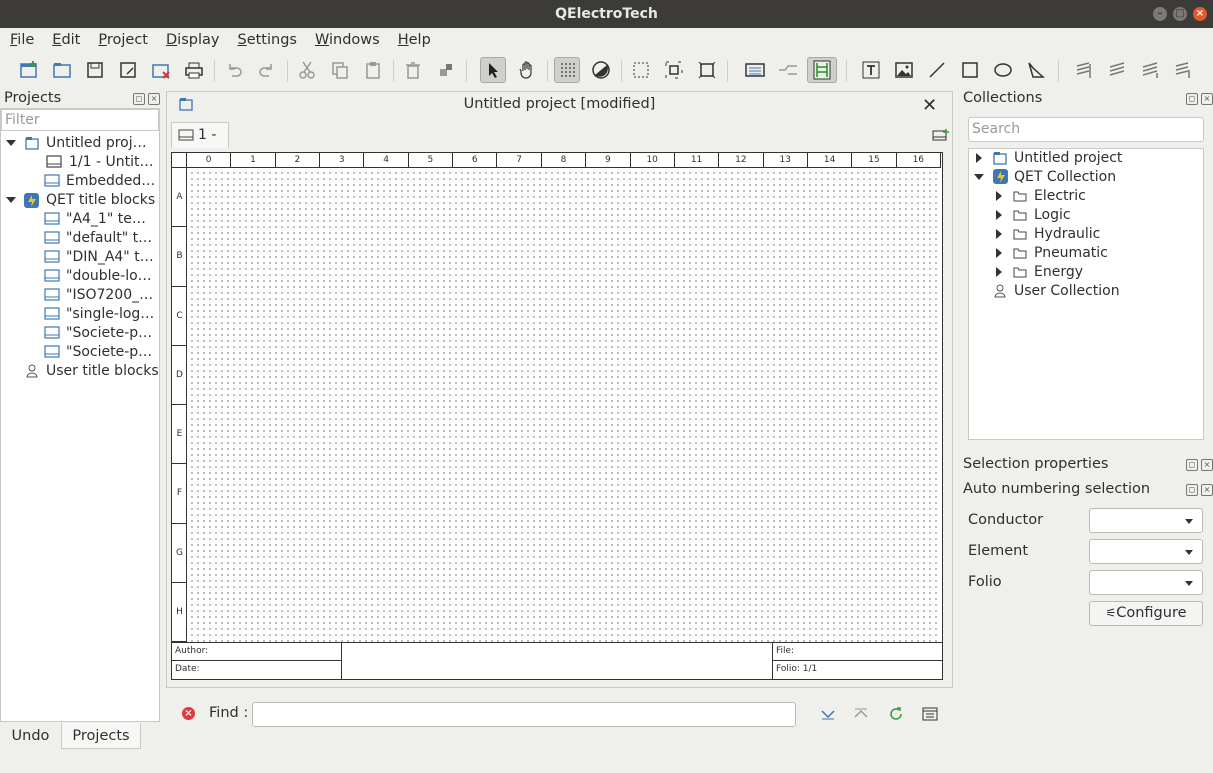  I want to click on find-previous-icon, so click(861, 716).